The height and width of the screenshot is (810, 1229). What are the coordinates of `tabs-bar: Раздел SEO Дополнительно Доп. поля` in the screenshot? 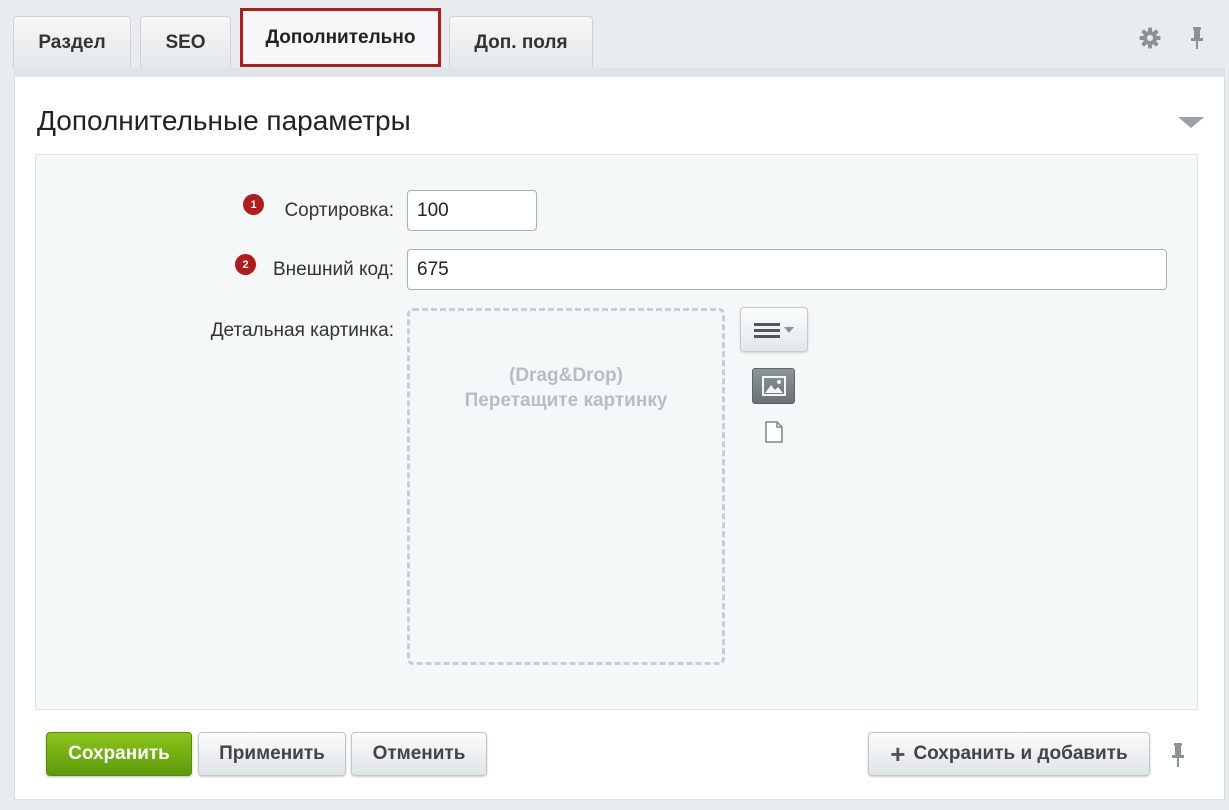 It's located at (614, 34).